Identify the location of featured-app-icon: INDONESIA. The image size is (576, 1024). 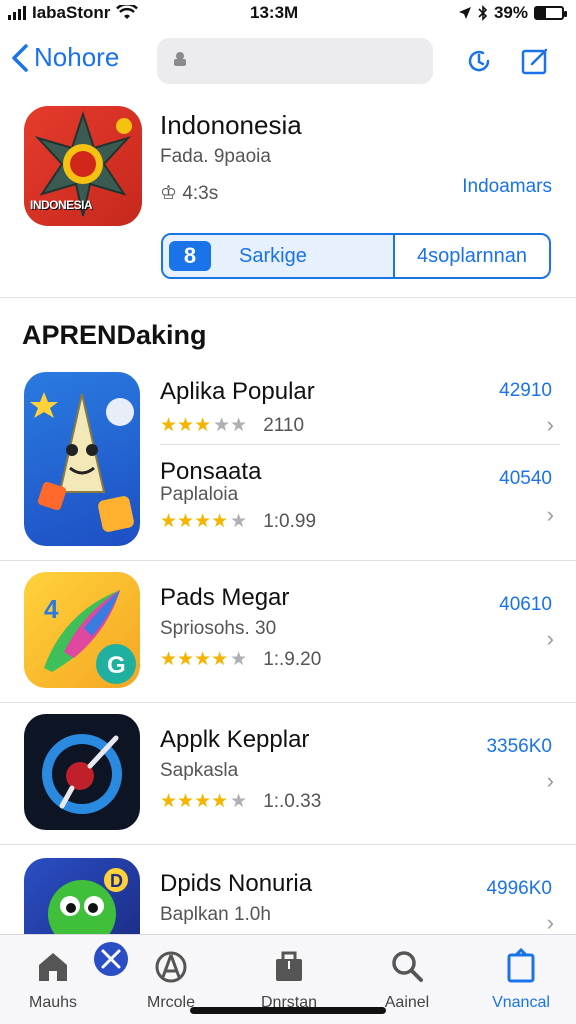
(83, 166).